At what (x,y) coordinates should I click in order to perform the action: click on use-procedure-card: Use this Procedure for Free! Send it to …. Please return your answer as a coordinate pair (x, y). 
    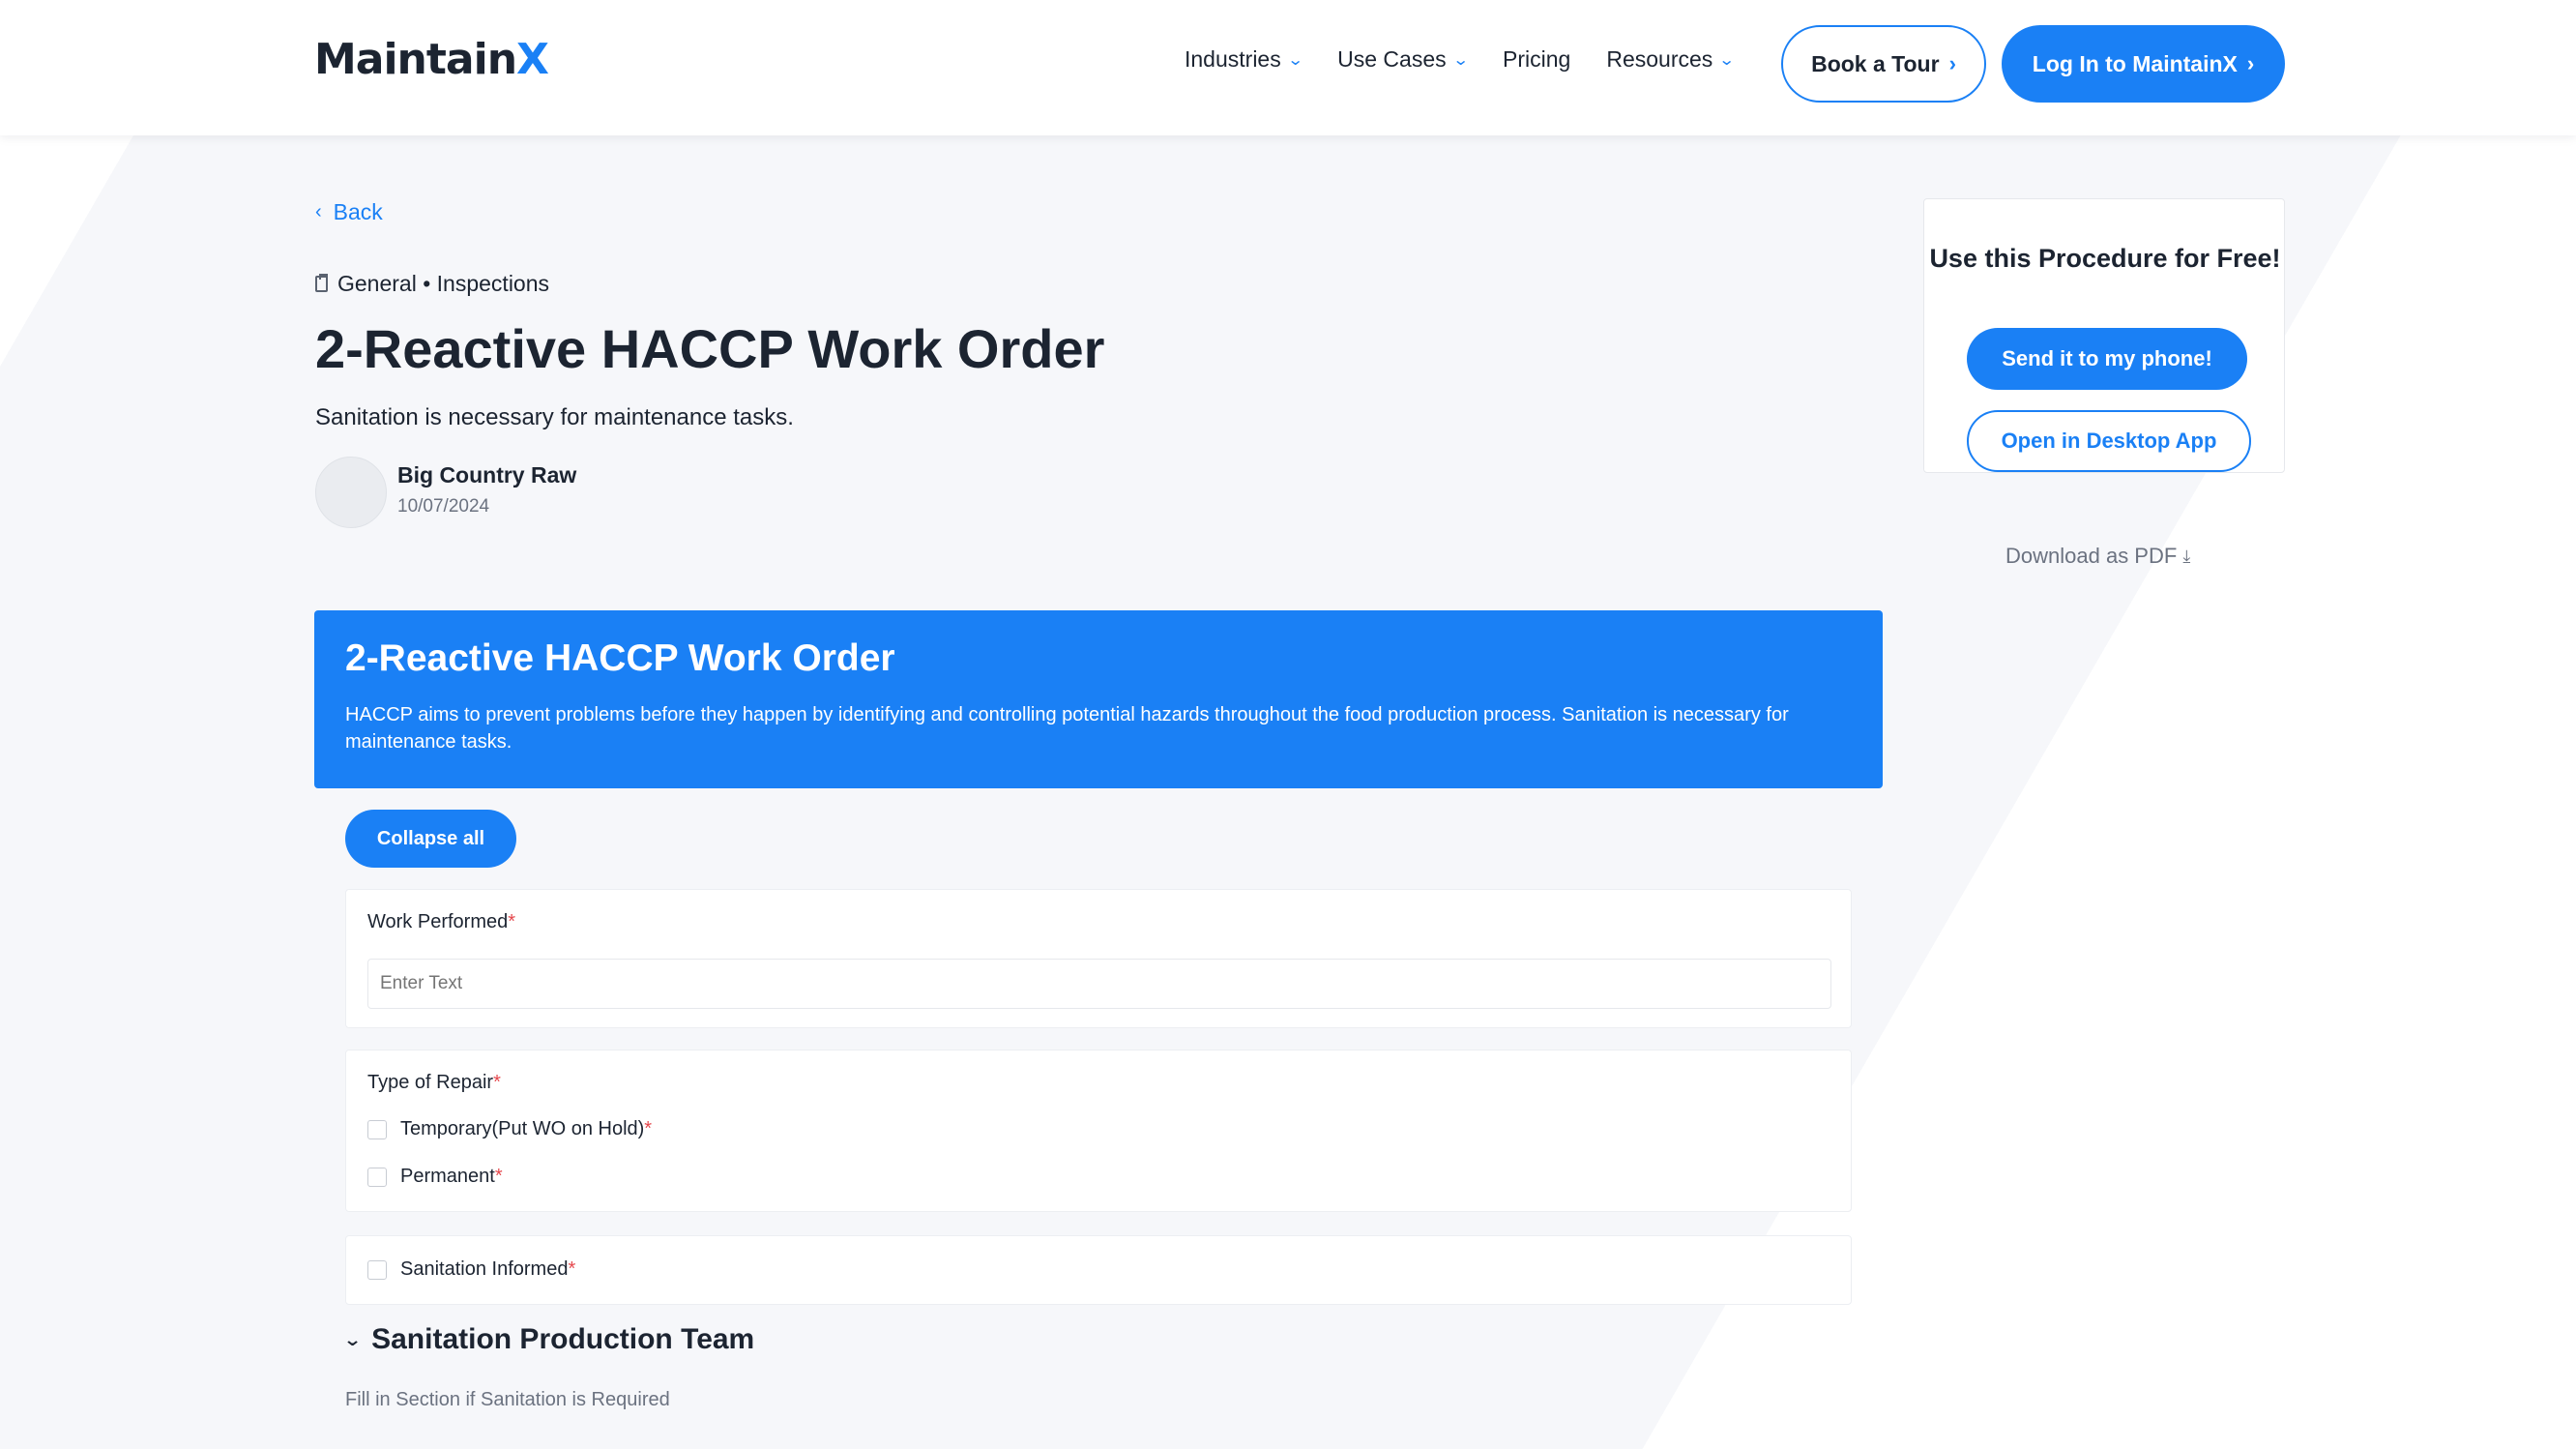
    Looking at the image, I should click on (2104, 335).